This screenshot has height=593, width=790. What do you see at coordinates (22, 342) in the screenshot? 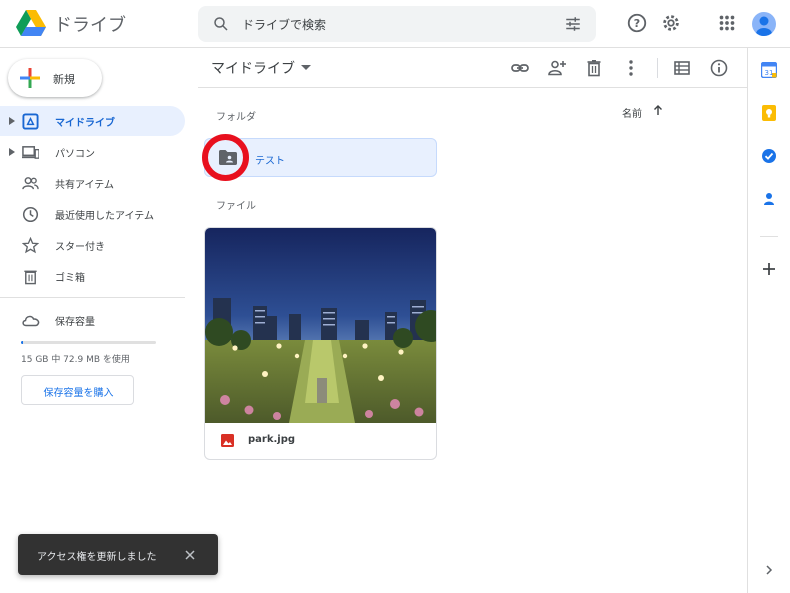
I see `storage-usage-fill` at bounding box center [22, 342].